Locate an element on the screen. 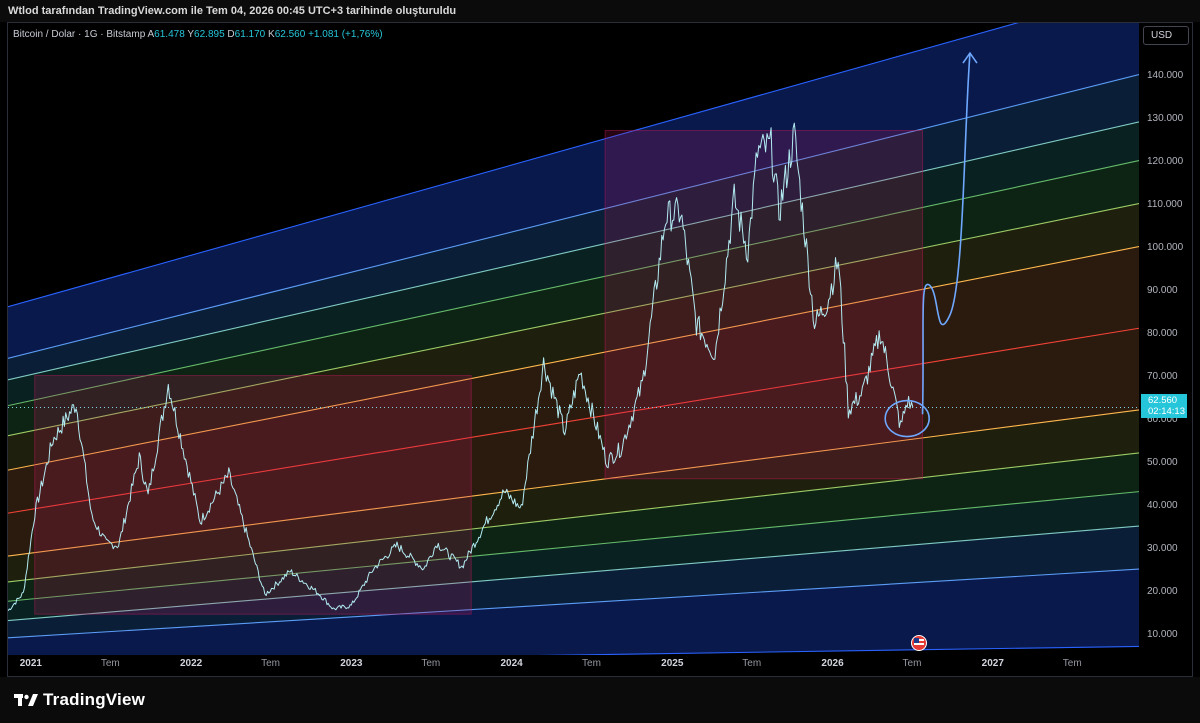 The height and width of the screenshot is (723, 1200). y-tick-label: 10.000 is located at coordinates (1162, 634).